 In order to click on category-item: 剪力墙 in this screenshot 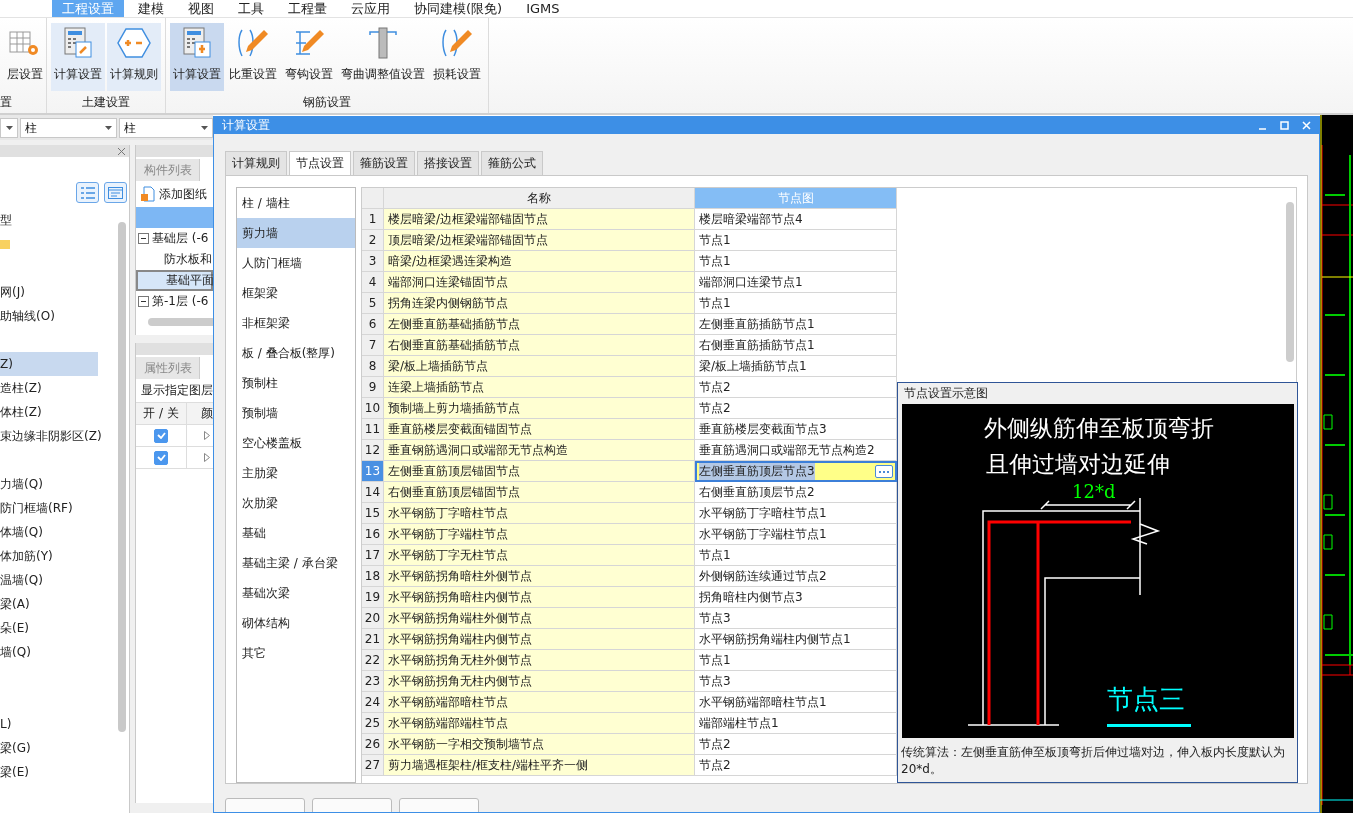, I will do `click(296, 233)`.